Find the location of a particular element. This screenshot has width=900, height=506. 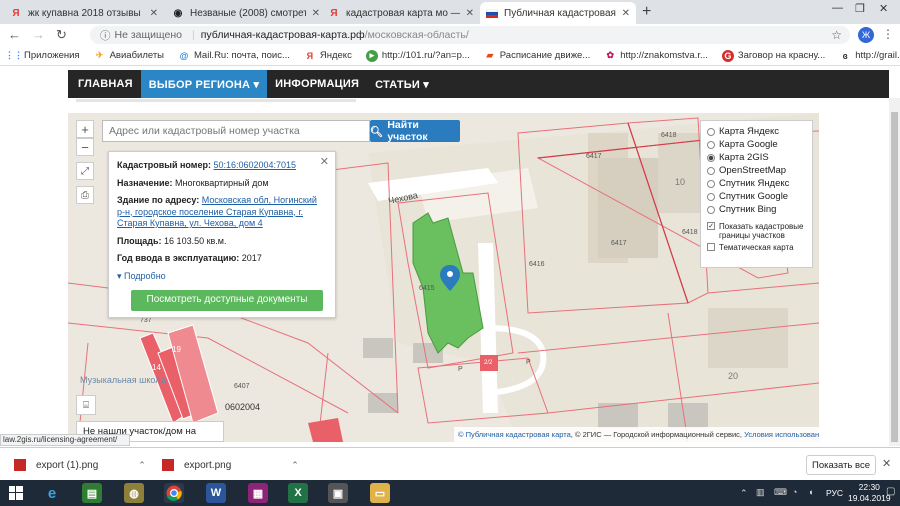

play-icon: ▸ is located at coordinates (371, 55).